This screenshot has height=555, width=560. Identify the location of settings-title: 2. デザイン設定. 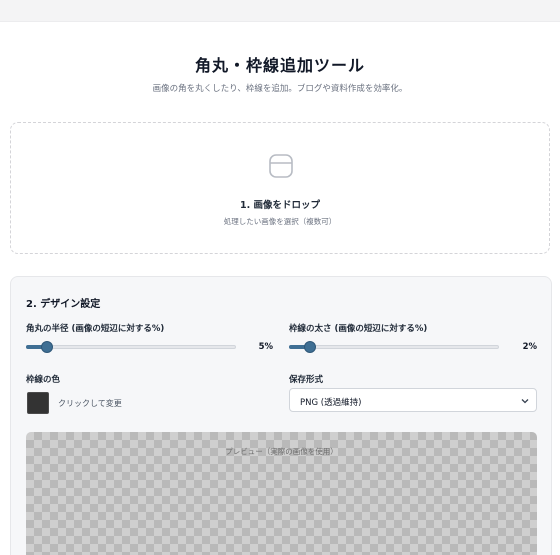
(63, 304).